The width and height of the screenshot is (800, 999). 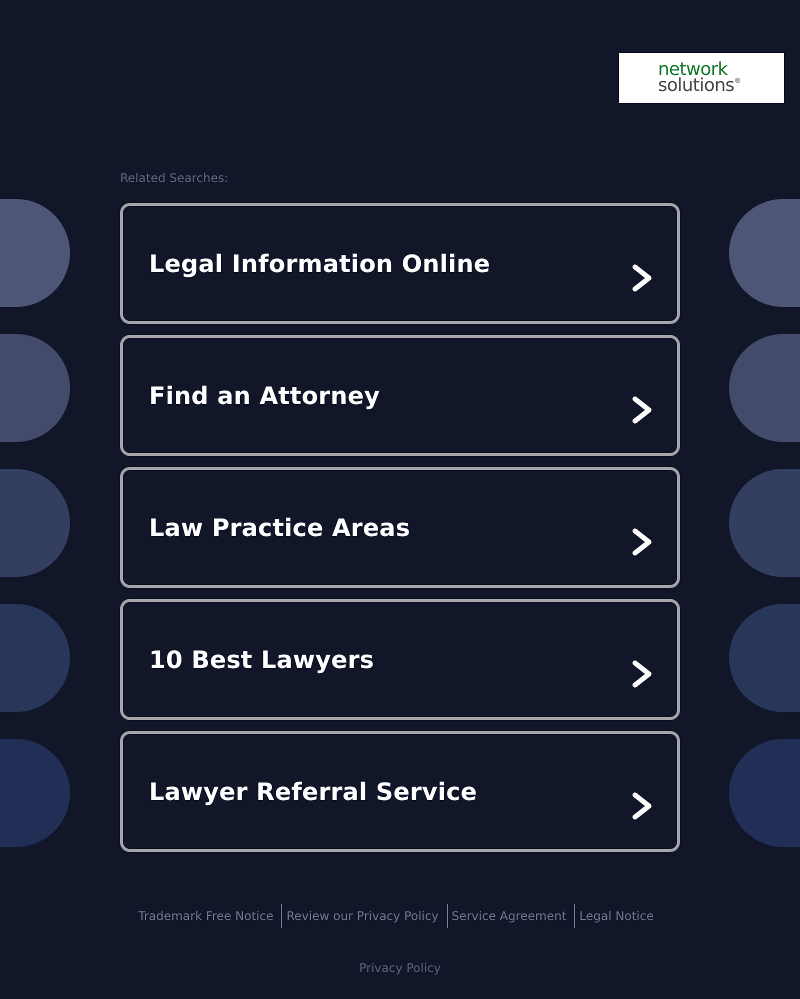 What do you see at coordinates (509, 916) in the screenshot?
I see `footer-link: Service Agreement` at bounding box center [509, 916].